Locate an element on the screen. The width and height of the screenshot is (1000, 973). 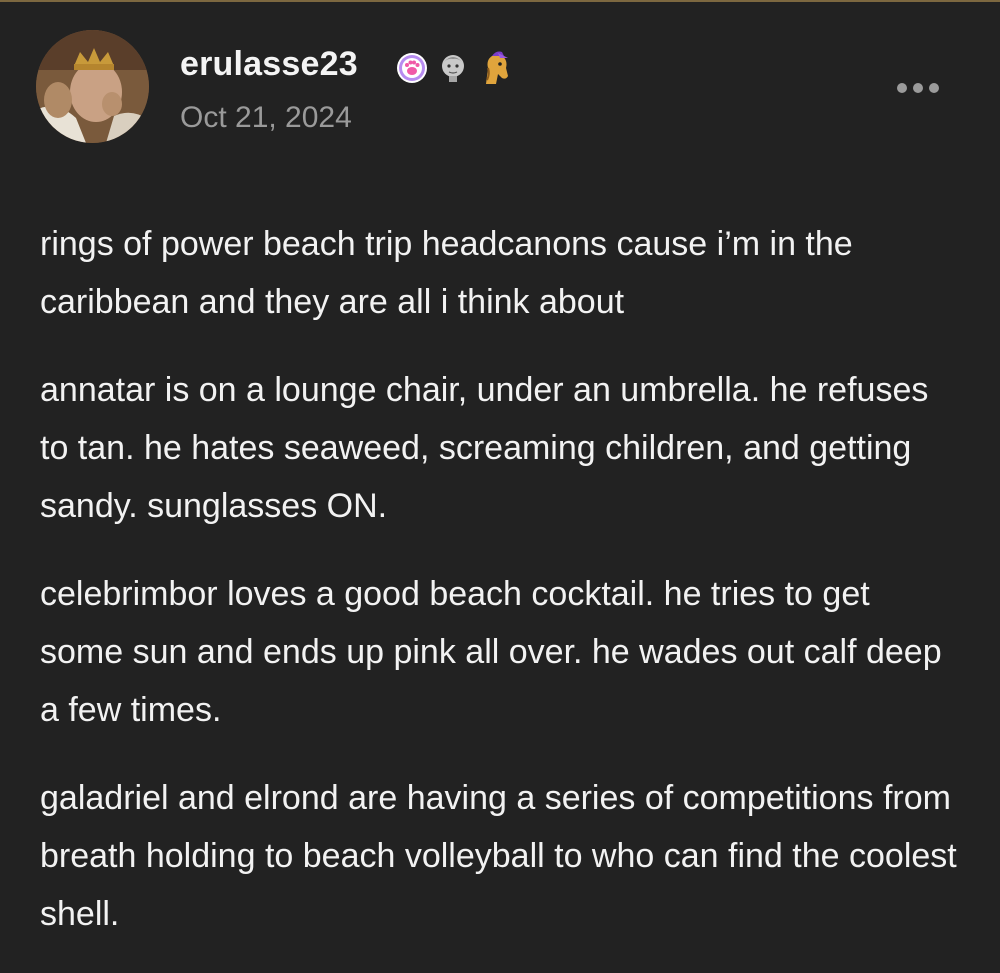
statue-head-badge-icon is located at coordinates (453, 68).